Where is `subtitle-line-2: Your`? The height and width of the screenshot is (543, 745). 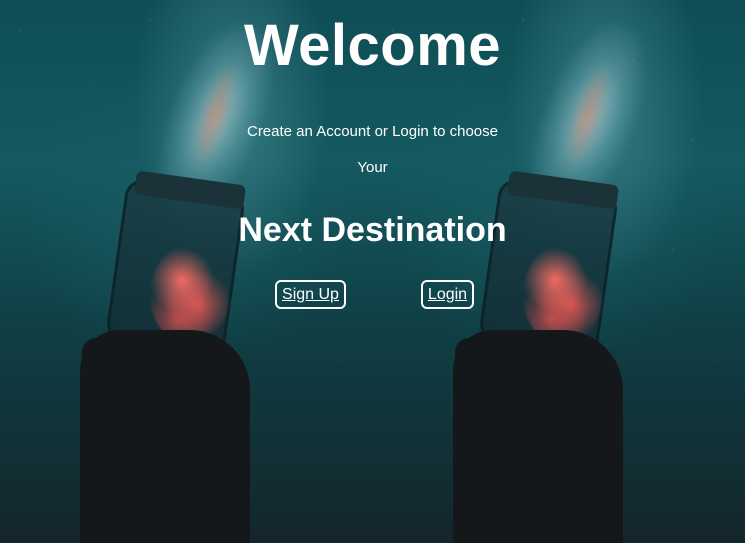
subtitle-line-2: Your is located at coordinates (372, 167).